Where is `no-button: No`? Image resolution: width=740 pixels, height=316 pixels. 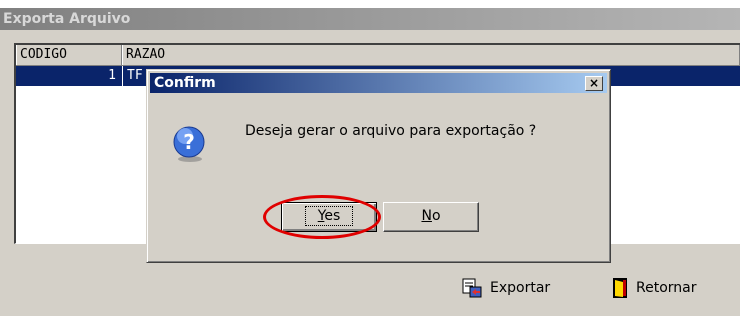 no-button: No is located at coordinates (431, 217).